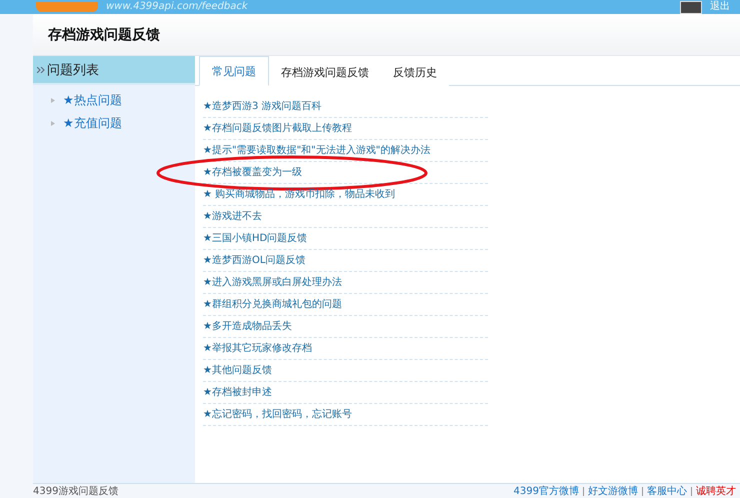 The width and height of the screenshot is (740, 498). What do you see at coordinates (691, 7) in the screenshot?
I see `avatar` at bounding box center [691, 7].